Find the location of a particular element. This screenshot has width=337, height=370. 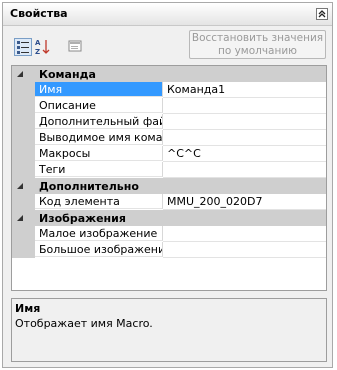

svg-text: A is located at coordinates (38, 43).